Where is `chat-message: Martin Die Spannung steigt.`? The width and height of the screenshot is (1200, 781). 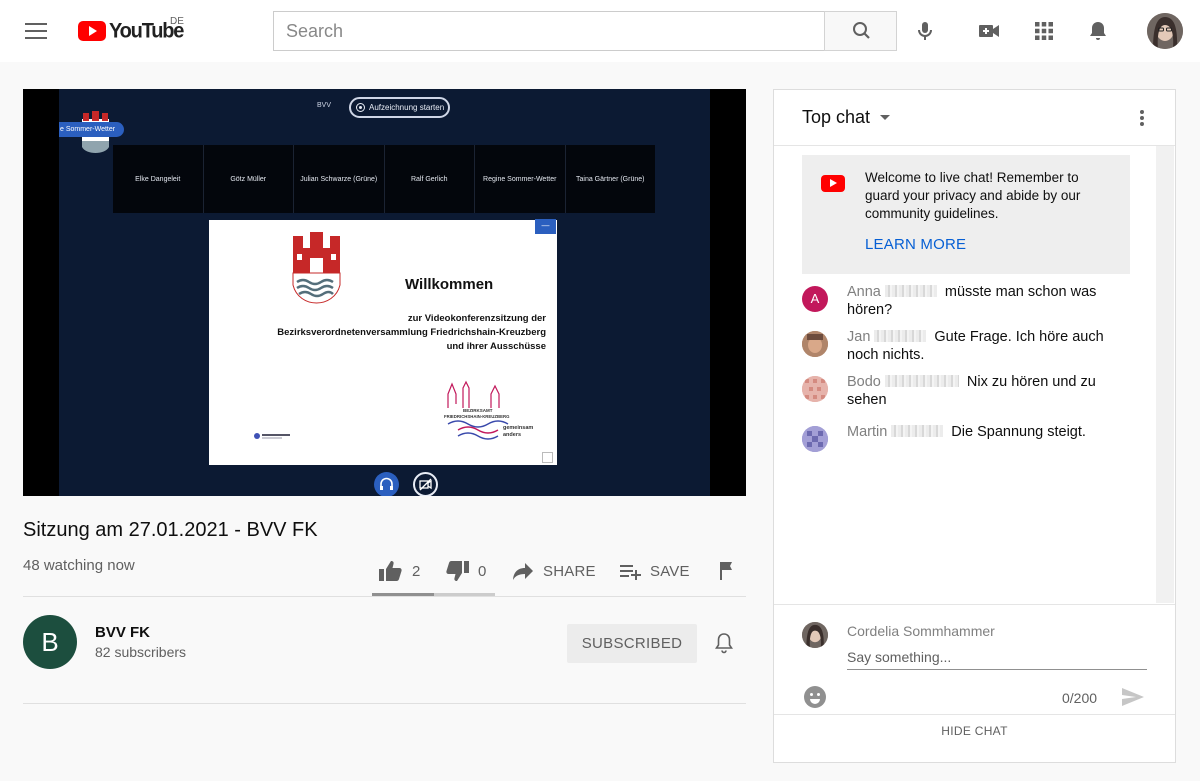
chat-message: Martin Die Spannung steigt. is located at coordinates (967, 437).